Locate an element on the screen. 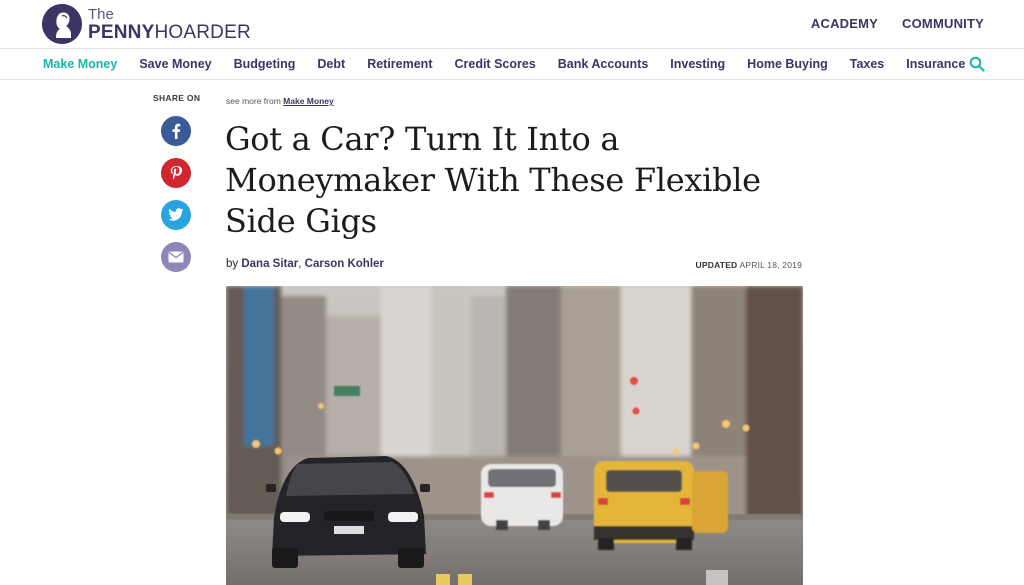 This screenshot has width=1024, height=585. cat-budgeting: Budgeting is located at coordinates (265, 64).